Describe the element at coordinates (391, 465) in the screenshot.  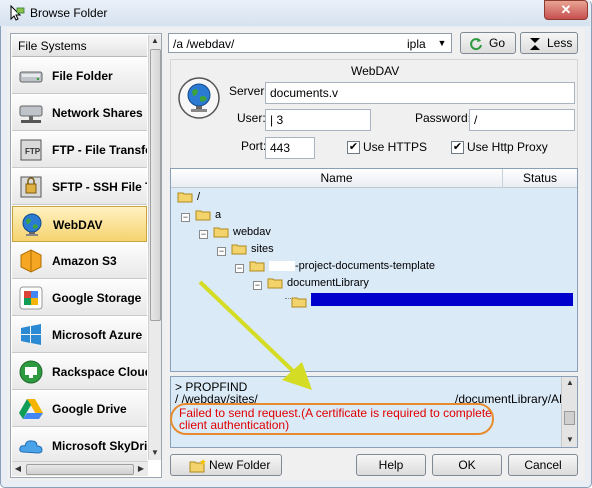
I see `help-button: Help` at that location.